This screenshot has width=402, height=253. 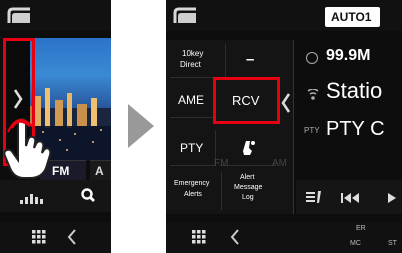 I want to click on bottom-bar: ER MC ST, so click(x=284, y=237).